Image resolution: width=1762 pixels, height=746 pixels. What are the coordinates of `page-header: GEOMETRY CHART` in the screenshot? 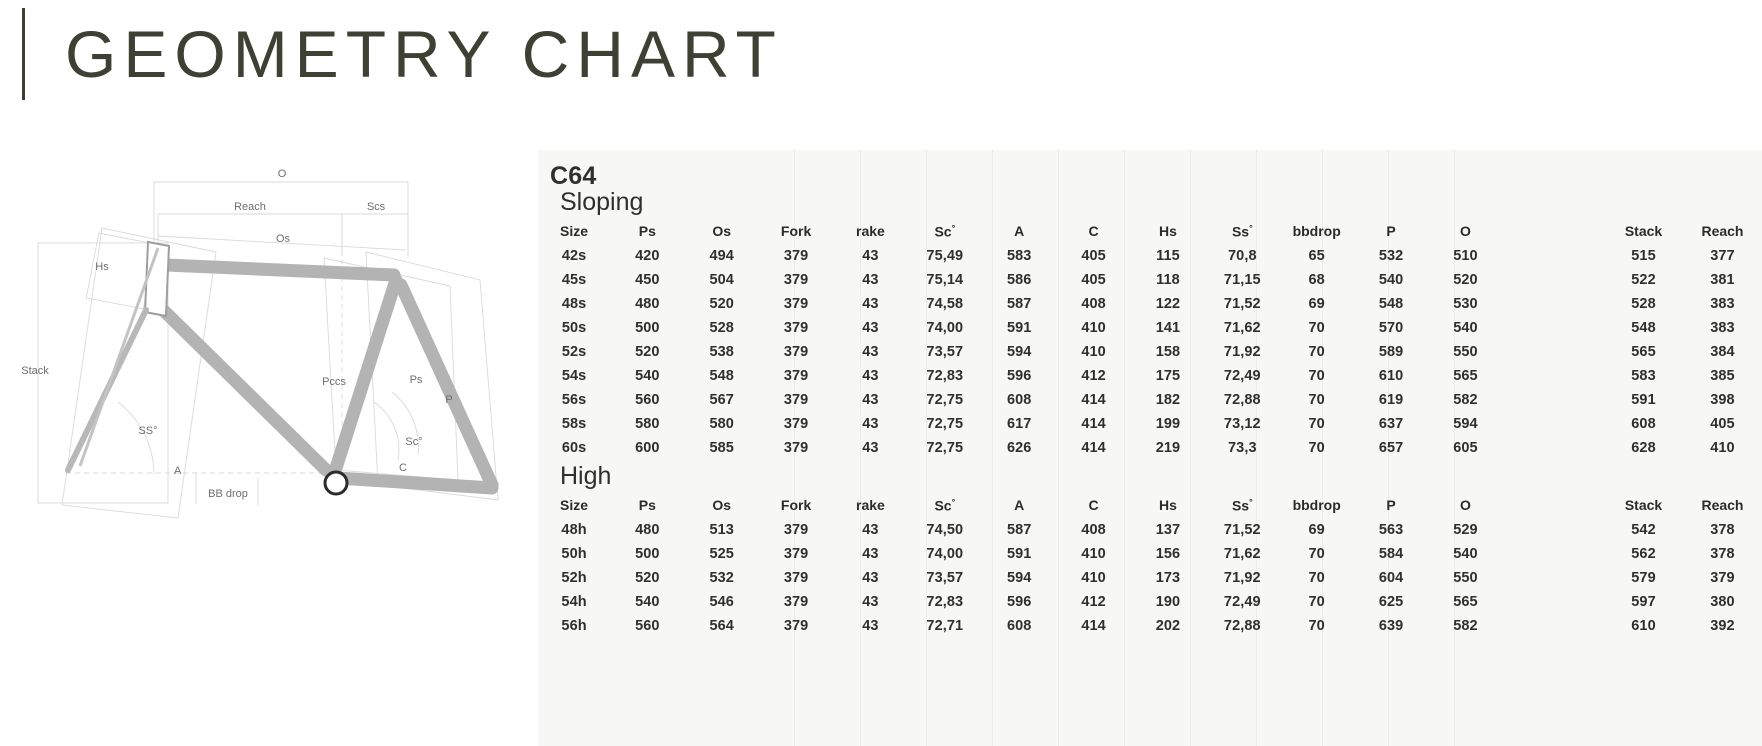 It's located at (402, 54).